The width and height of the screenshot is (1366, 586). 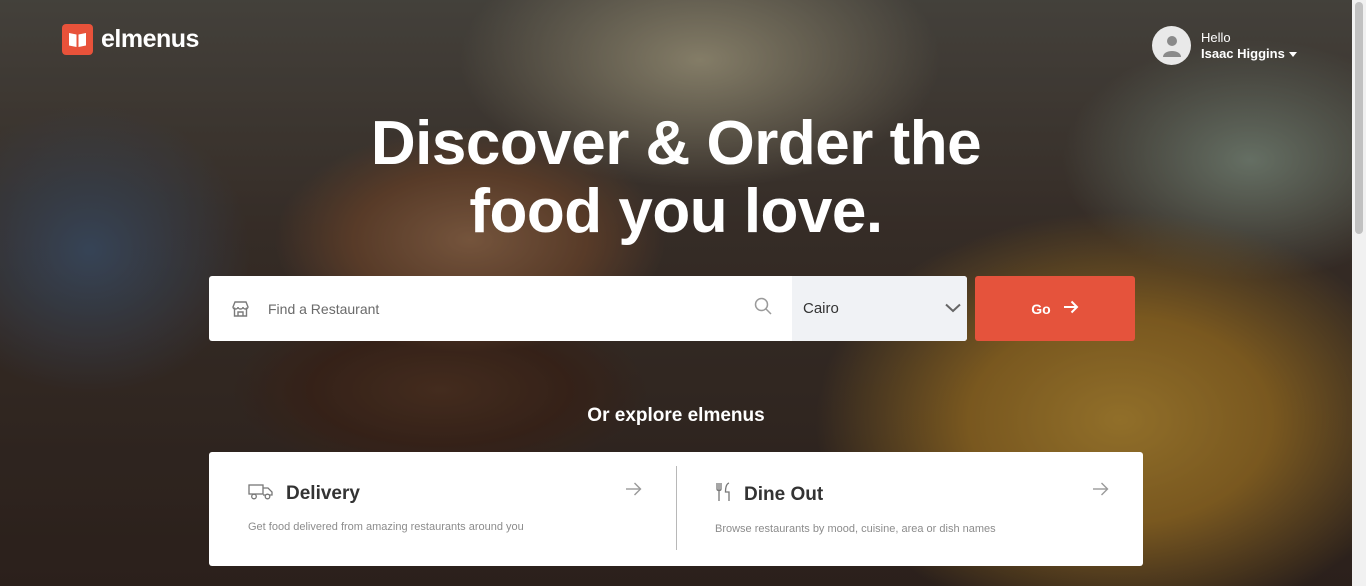 What do you see at coordinates (676, 211) in the screenshot?
I see `hero-headline-line-2: food you love.` at bounding box center [676, 211].